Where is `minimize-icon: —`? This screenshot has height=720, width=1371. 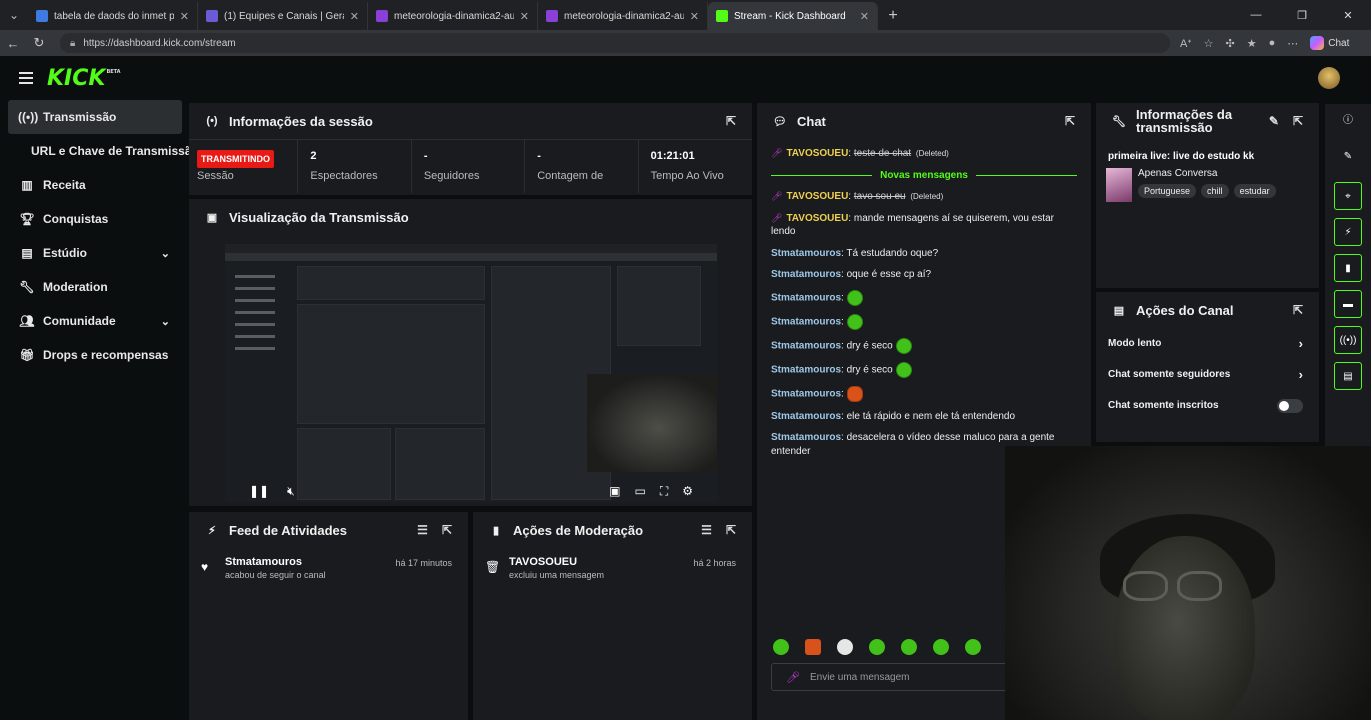 minimize-icon: — is located at coordinates (1256, 15).